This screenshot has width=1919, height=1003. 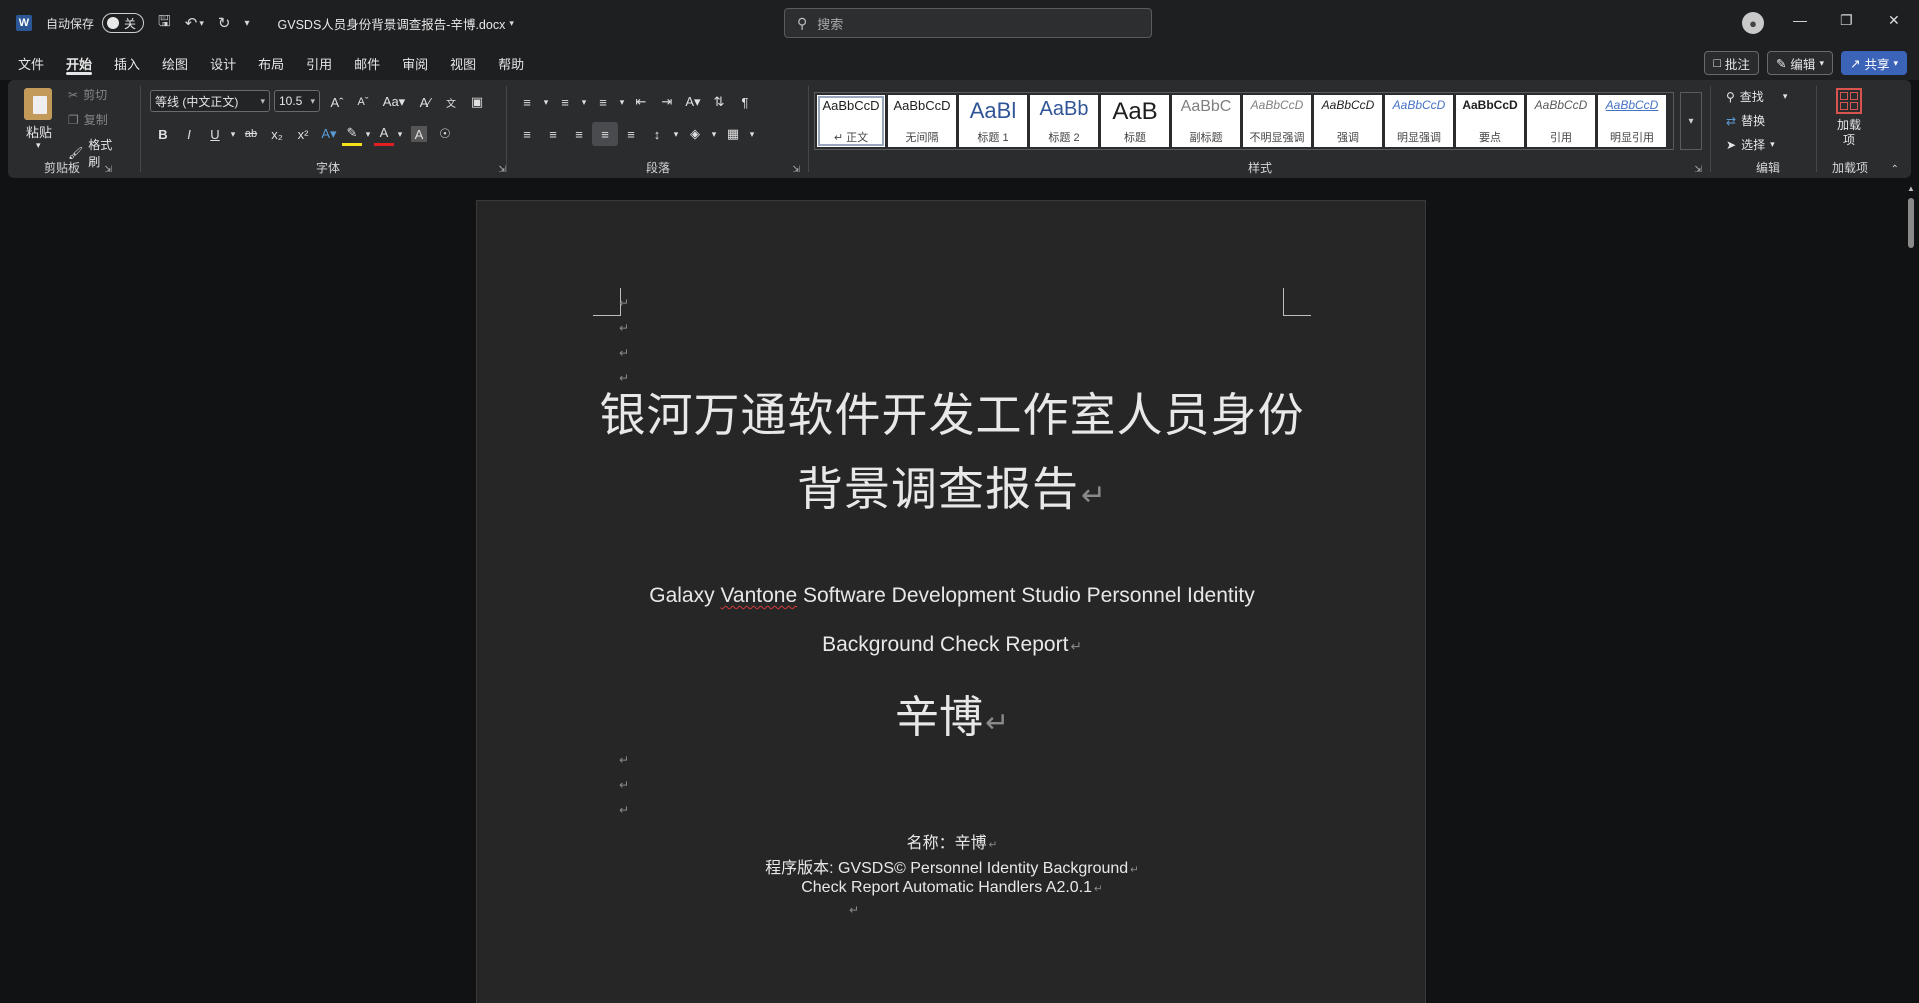 I want to click on paste-icon, so click(x=38, y=104).